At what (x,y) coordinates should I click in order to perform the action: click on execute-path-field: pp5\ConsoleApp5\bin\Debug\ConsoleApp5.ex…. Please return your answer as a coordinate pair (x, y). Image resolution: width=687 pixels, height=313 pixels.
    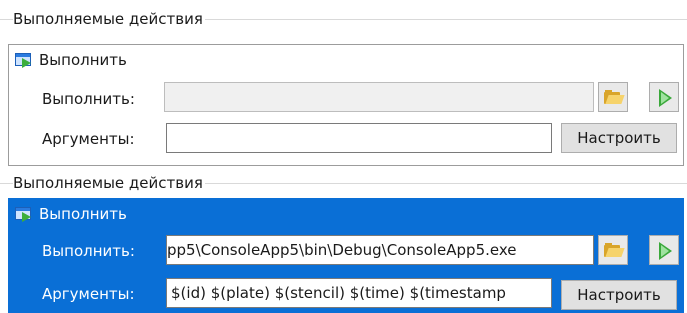
    Looking at the image, I should click on (380, 250).